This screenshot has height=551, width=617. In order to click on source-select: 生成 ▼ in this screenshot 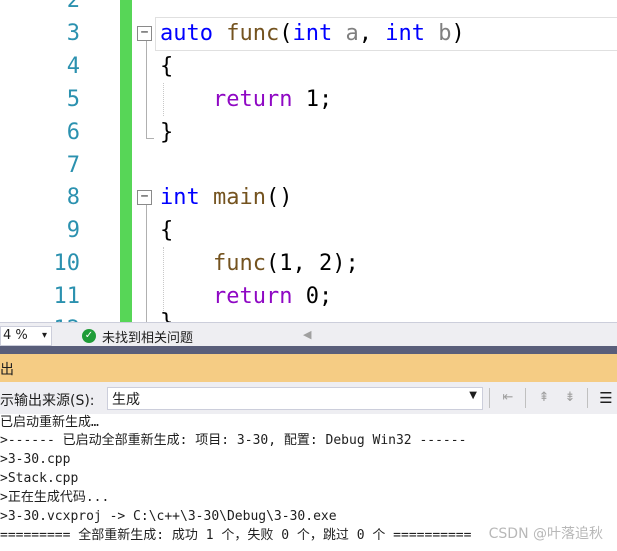, I will do `click(295, 398)`.